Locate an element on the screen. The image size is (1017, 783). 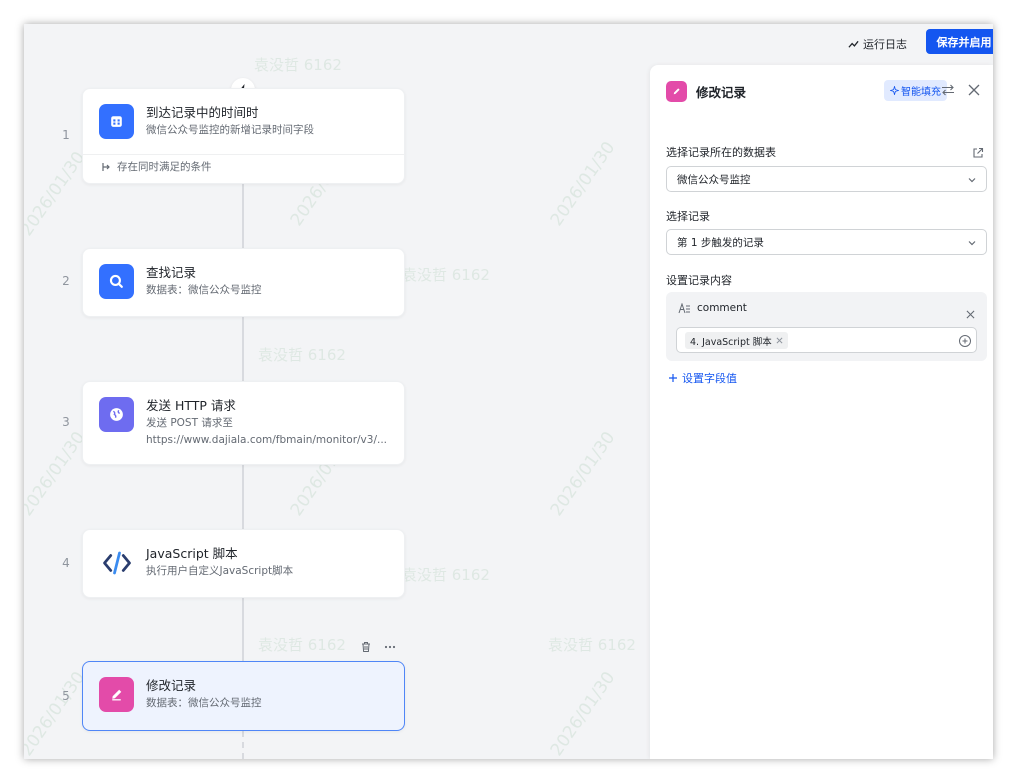
record-content-box: comment 4. JavaScript 脚本 is located at coordinates (826, 326).